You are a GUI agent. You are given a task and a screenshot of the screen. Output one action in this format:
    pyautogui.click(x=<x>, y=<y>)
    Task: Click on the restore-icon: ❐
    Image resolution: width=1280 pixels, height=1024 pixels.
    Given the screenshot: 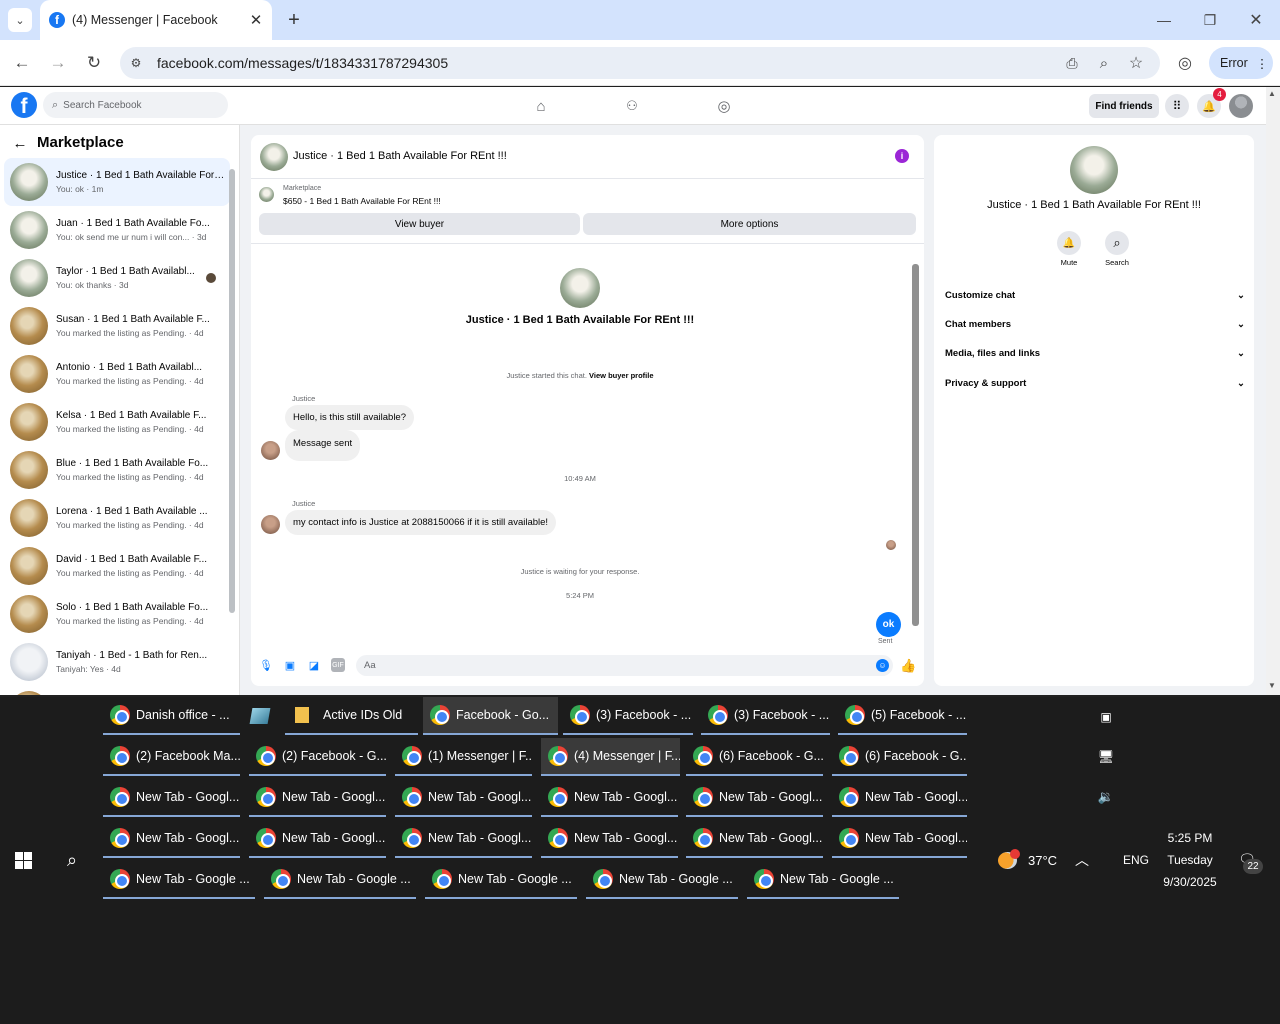 What is the action you would take?
    pyautogui.click(x=1210, y=20)
    